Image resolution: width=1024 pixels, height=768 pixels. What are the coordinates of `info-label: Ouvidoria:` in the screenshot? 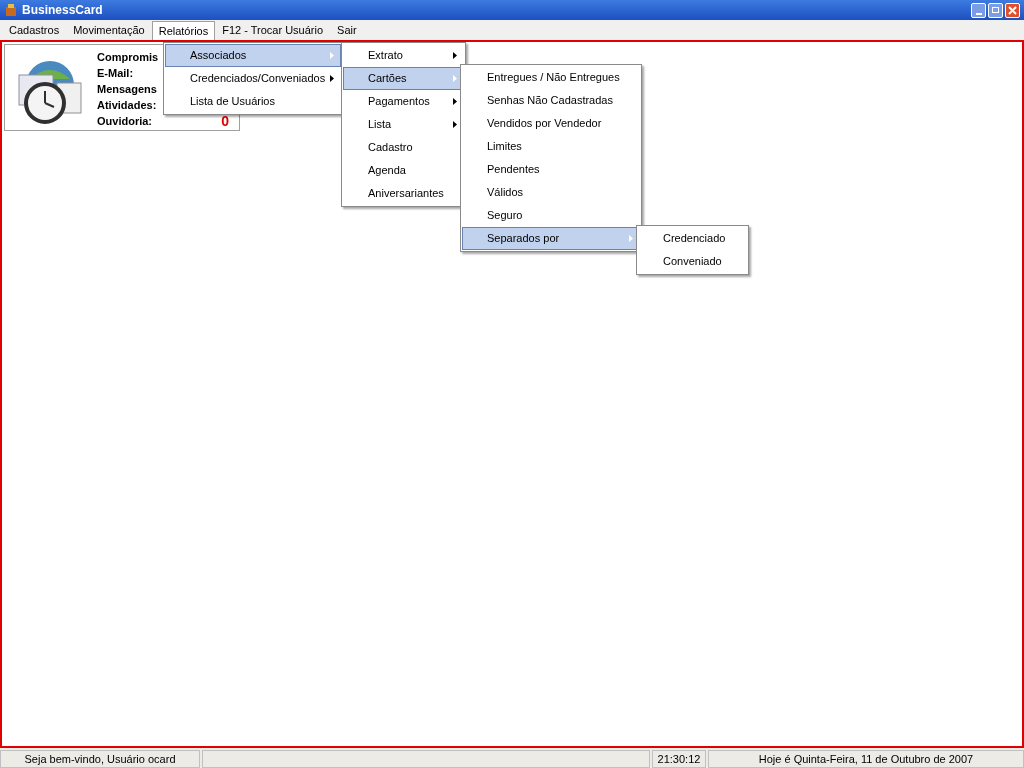 It's located at (124, 121).